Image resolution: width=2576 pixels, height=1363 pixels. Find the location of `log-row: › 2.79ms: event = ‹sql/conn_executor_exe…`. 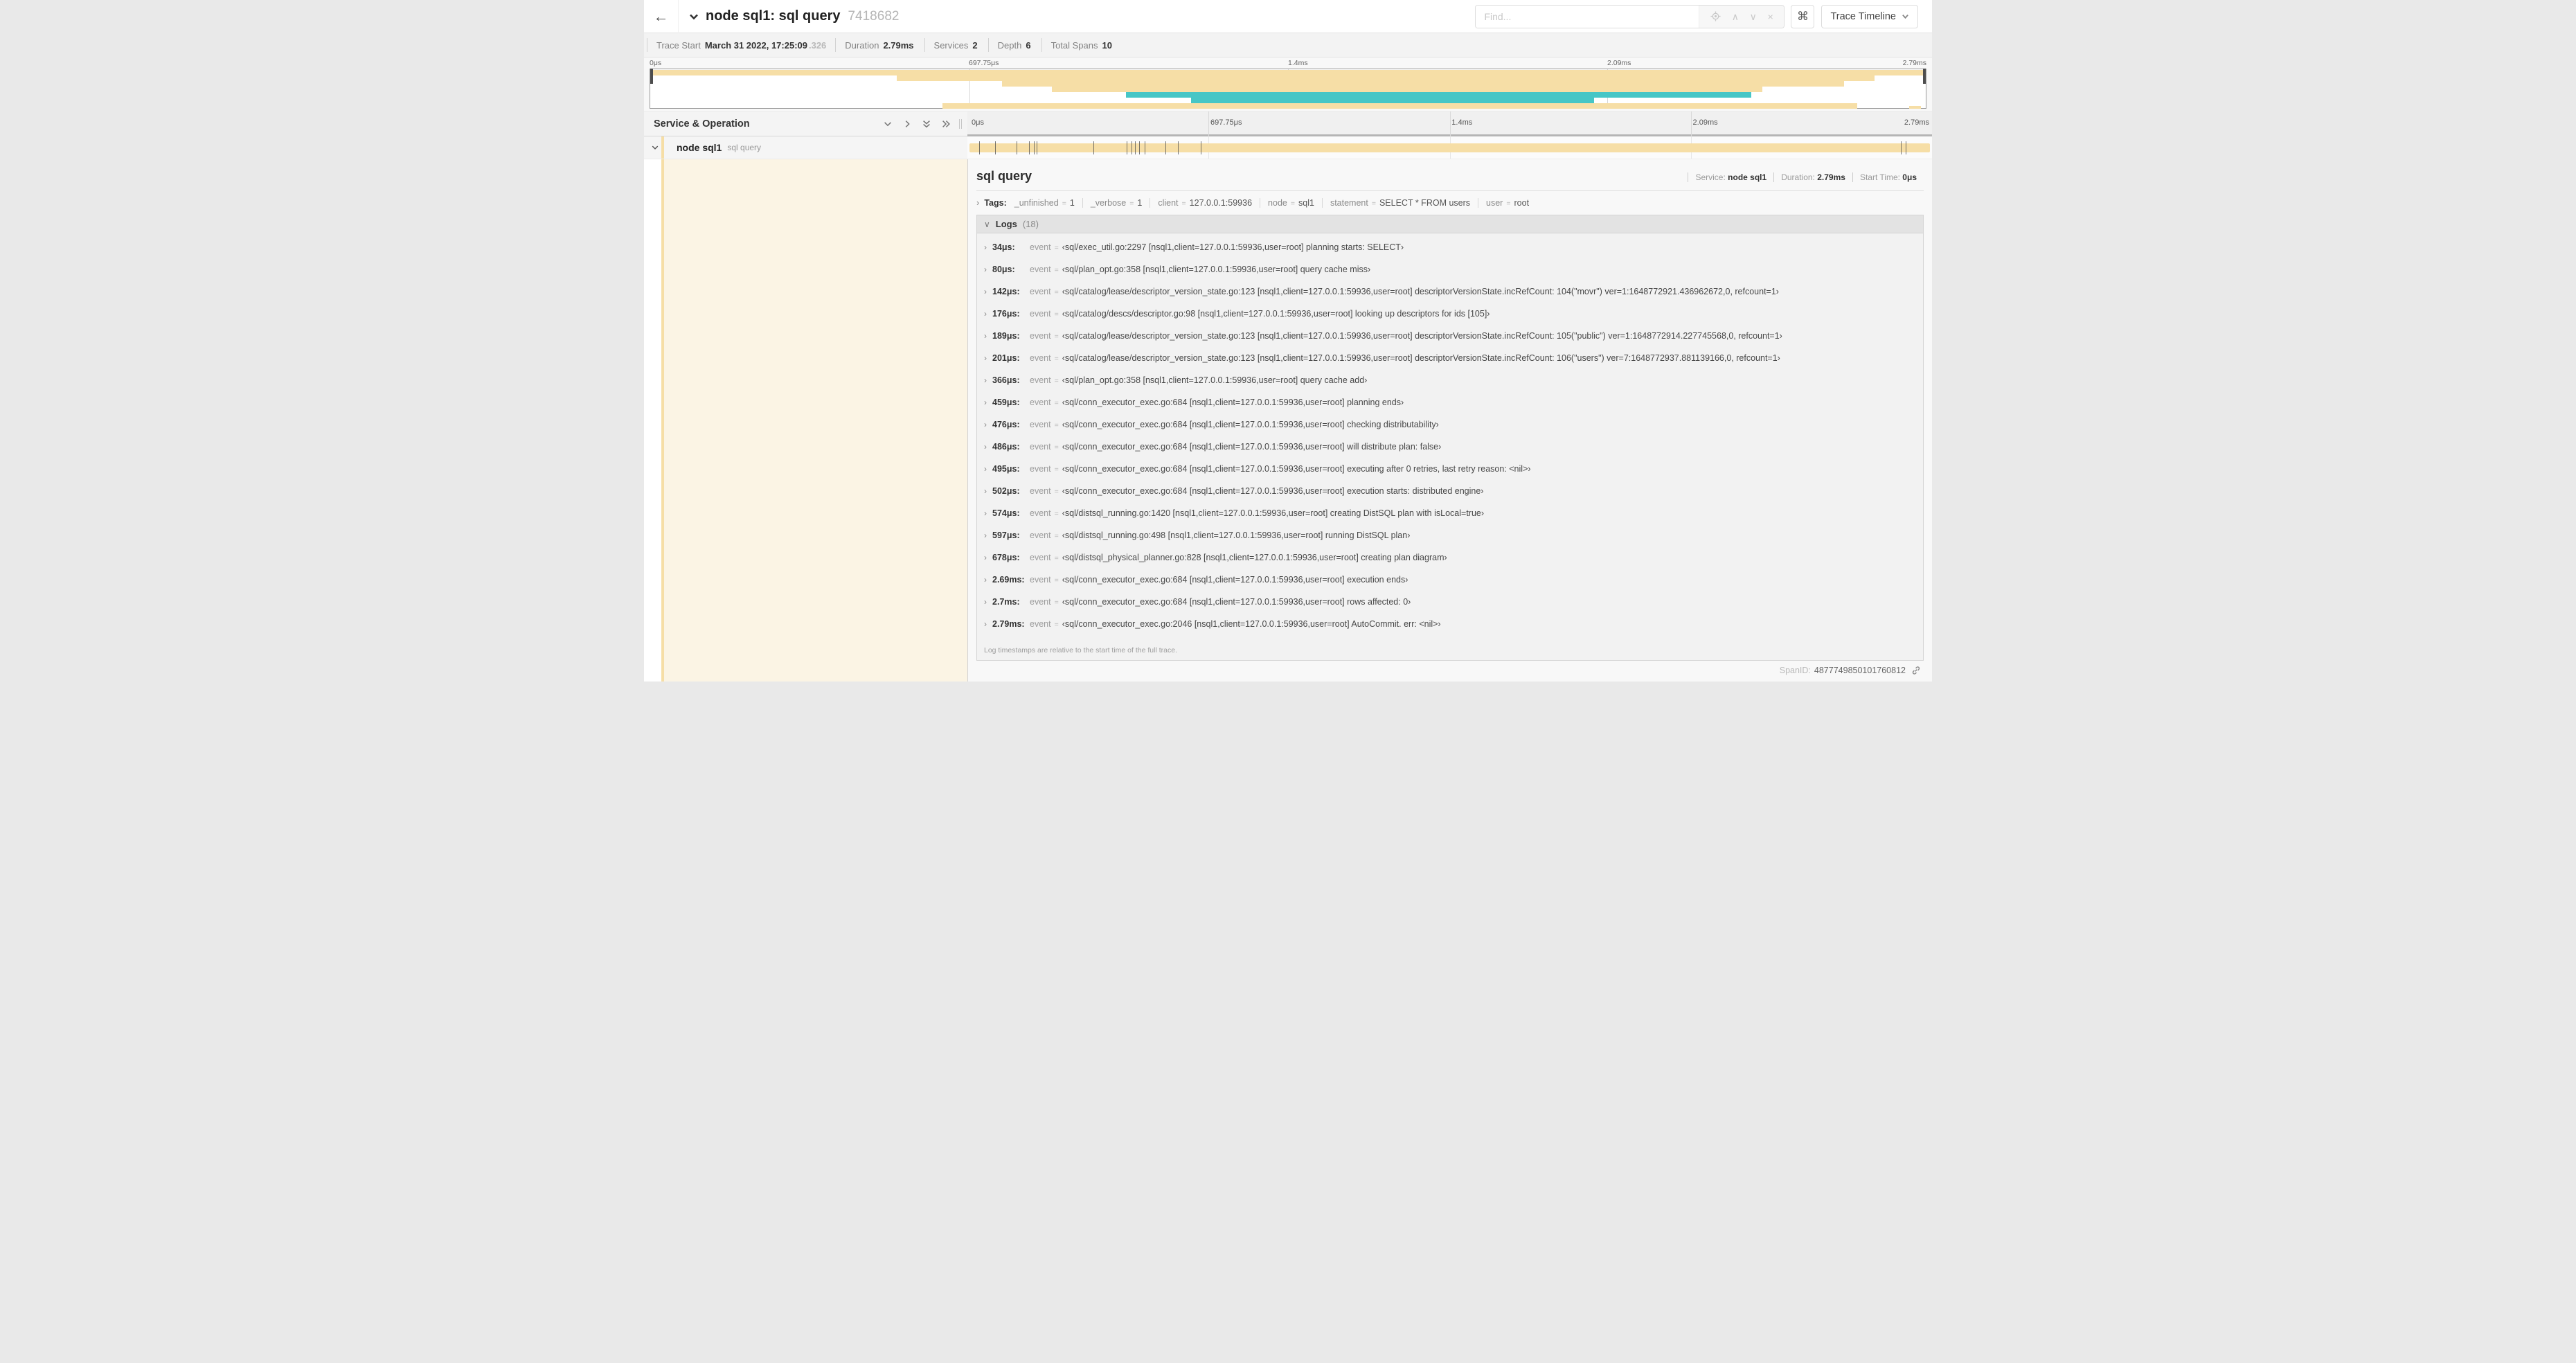

log-row: › 2.79ms: event = ‹sql/conn_executor_exe… is located at coordinates (1453, 624).